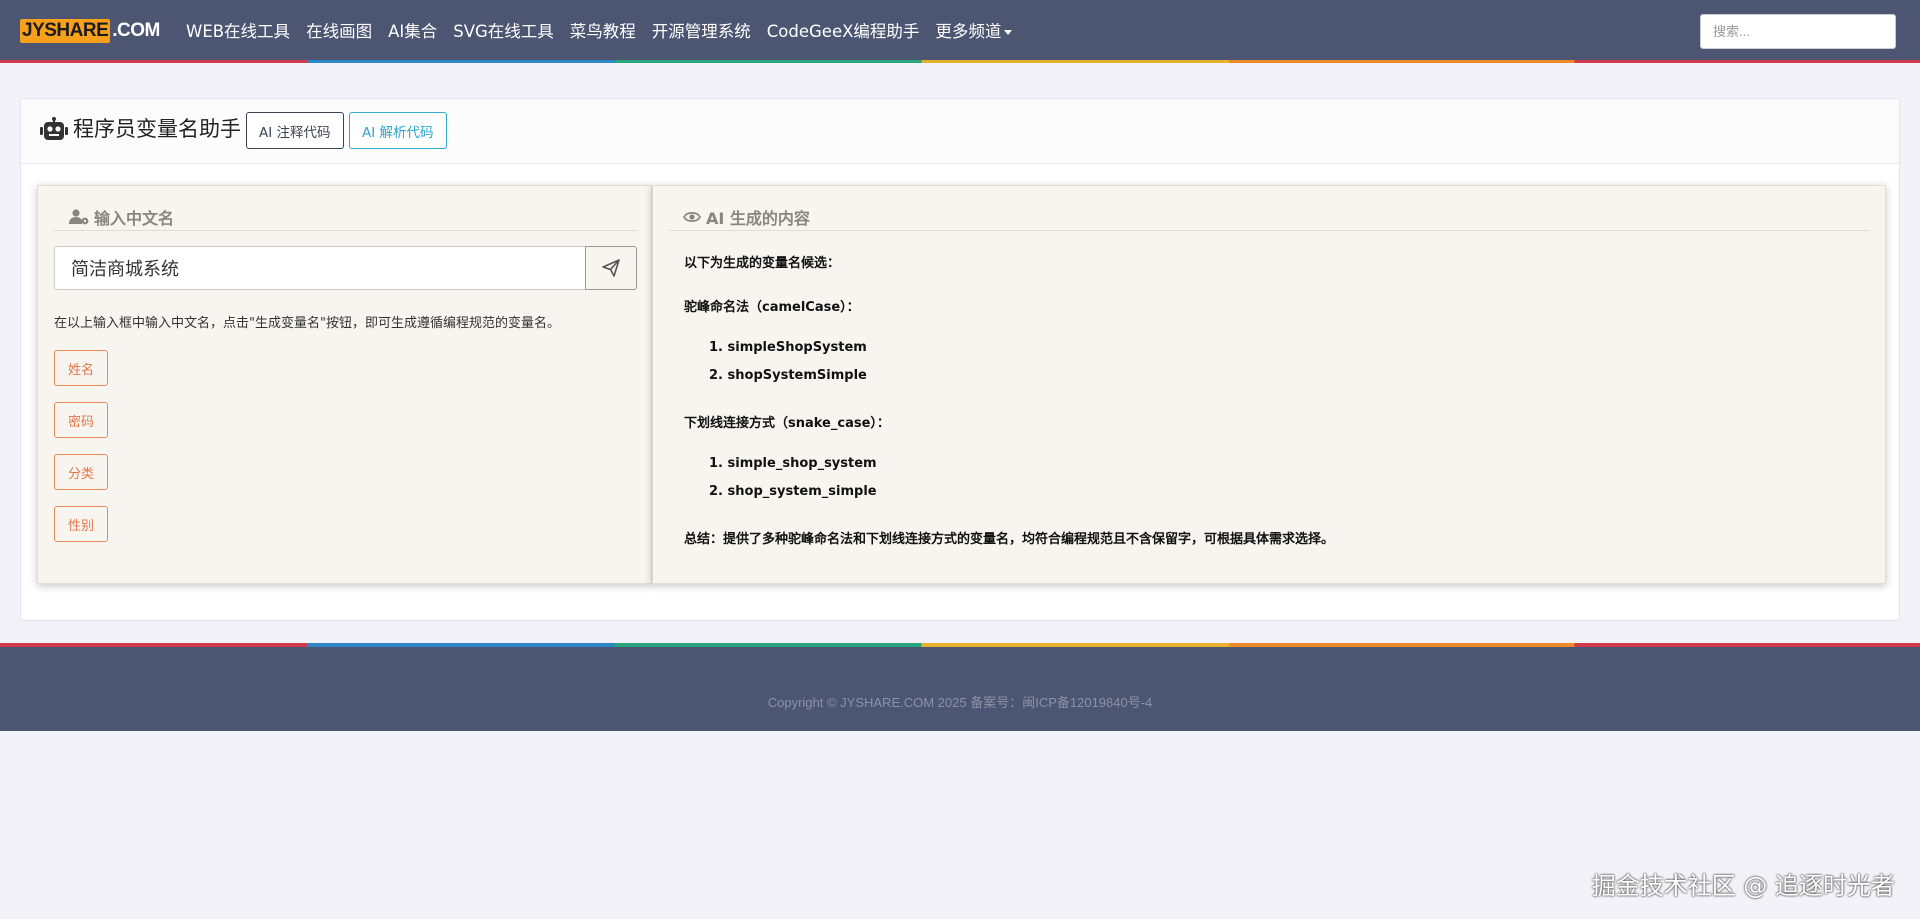  I want to click on tag-button-category: 分类, so click(81, 472).